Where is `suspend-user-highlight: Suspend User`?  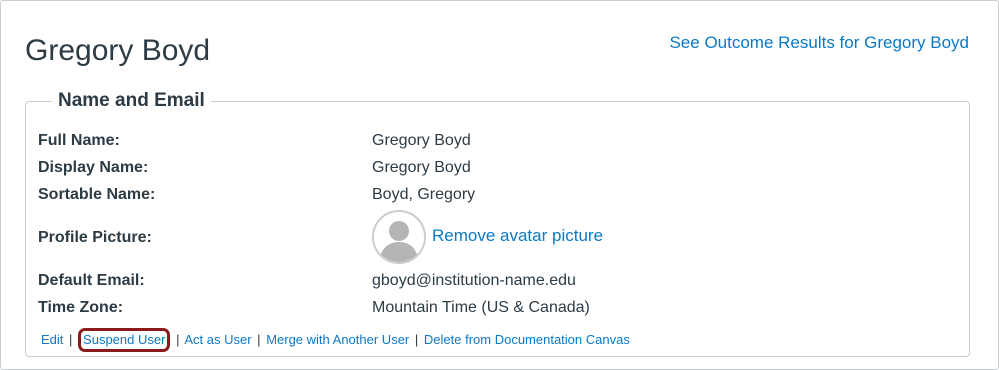
suspend-user-highlight: Suspend User is located at coordinates (124, 340).